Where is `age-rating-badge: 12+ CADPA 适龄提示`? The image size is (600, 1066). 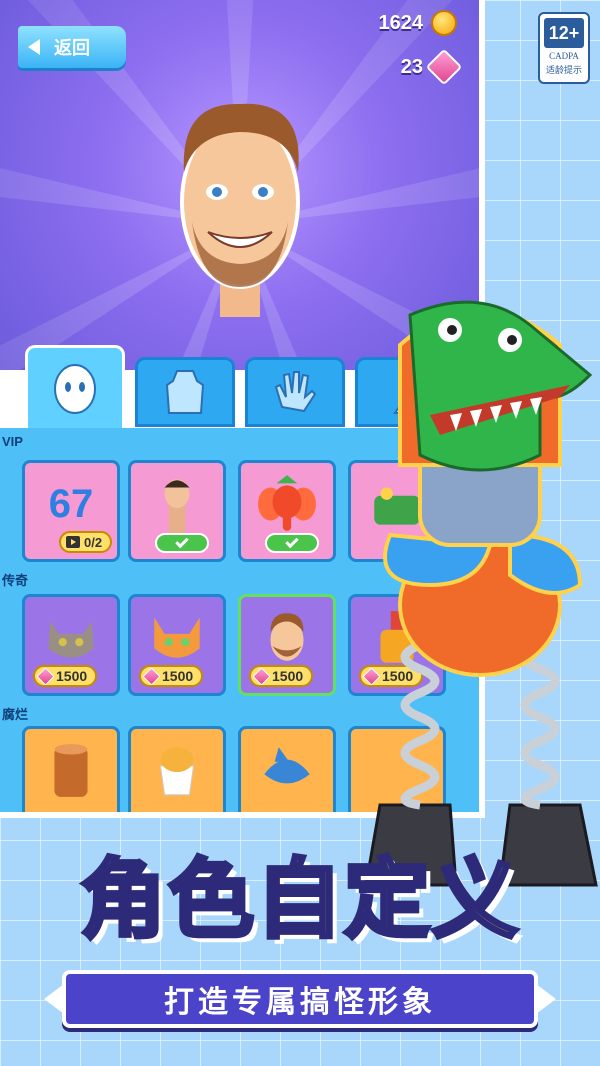 age-rating-badge: 12+ CADPA 适龄提示 is located at coordinates (564, 48).